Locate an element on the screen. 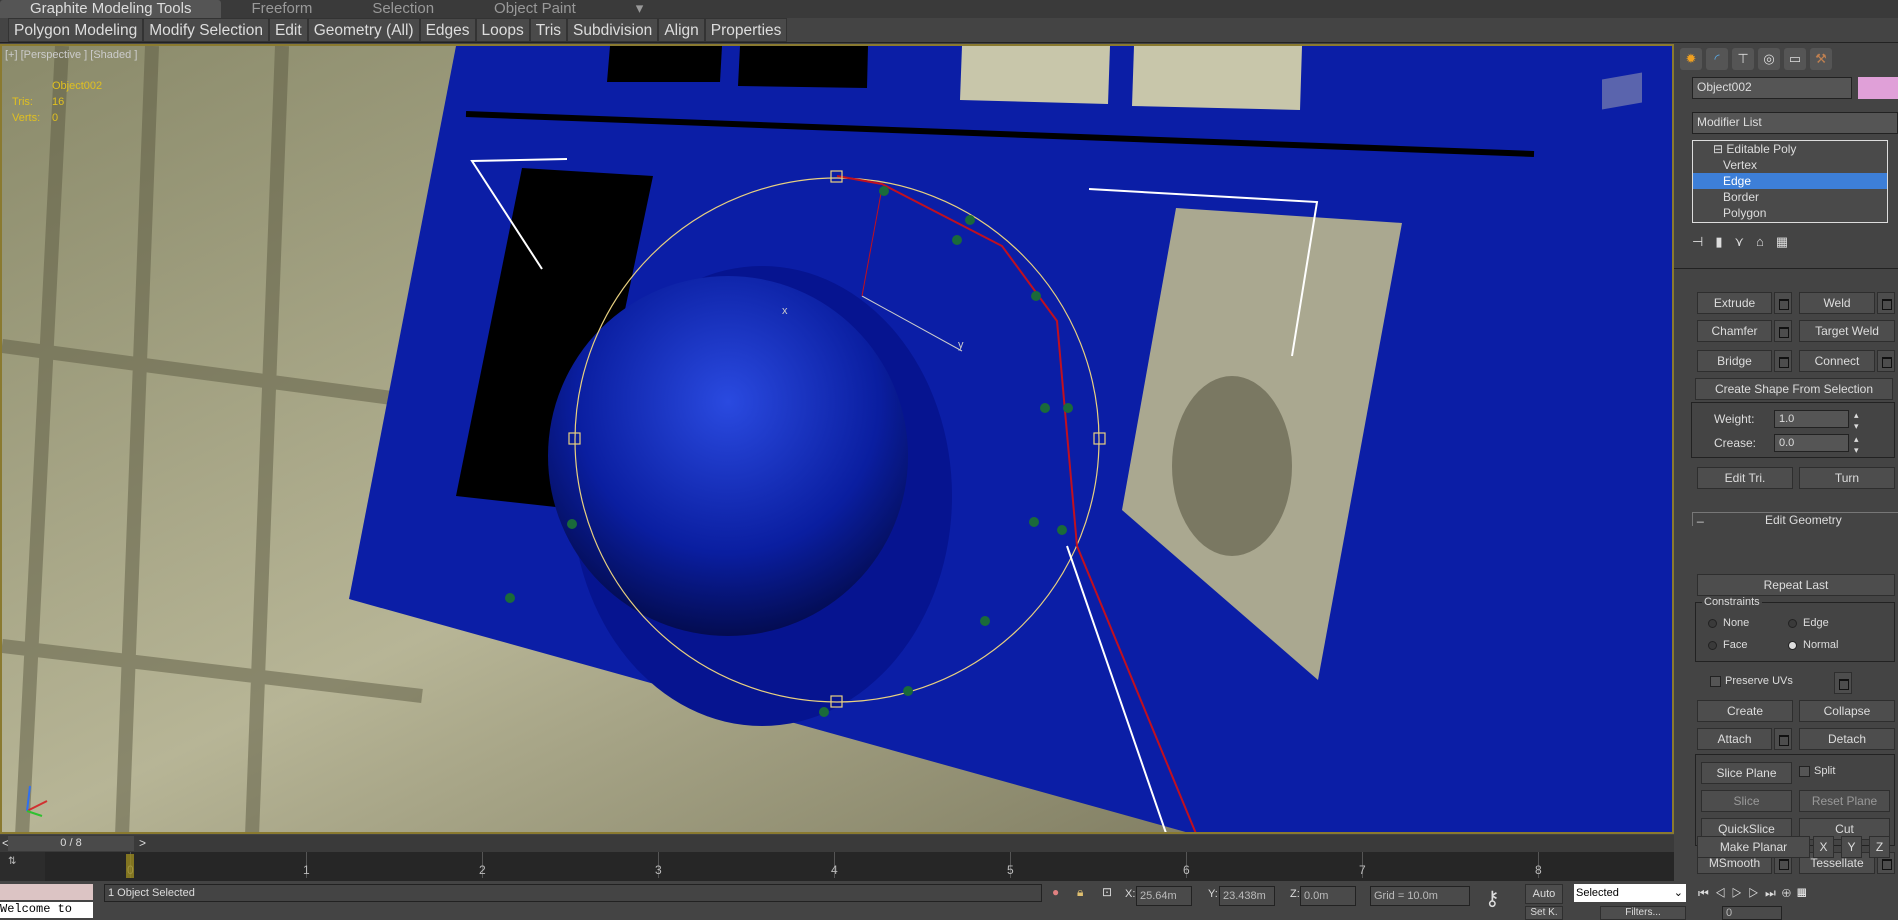 This screenshot has height=920, width=1898. track-bar: ⇅ 012345678 is located at coordinates (837, 866).